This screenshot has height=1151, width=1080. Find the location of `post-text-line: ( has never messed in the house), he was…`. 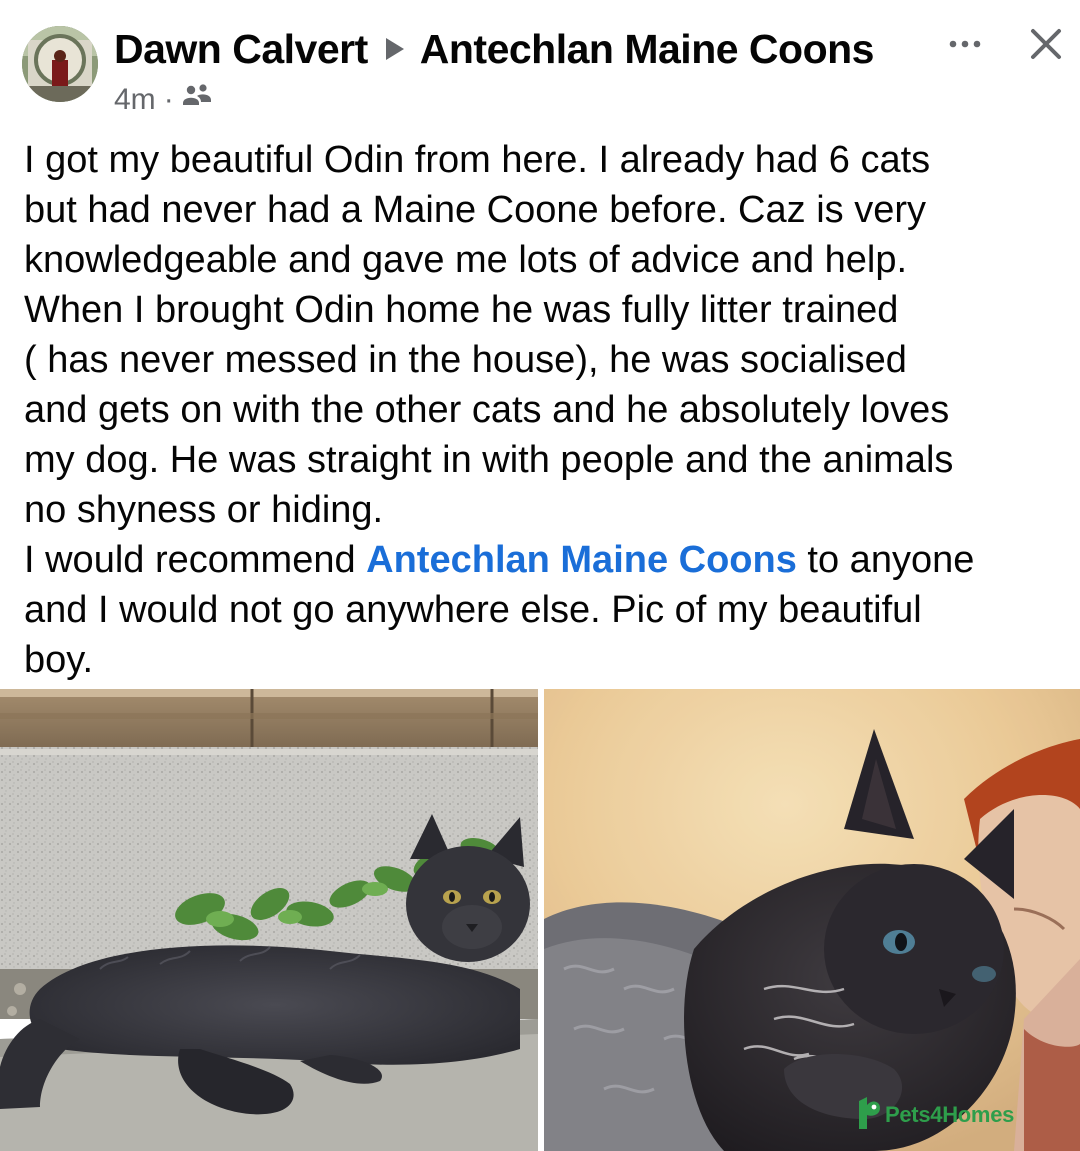

post-text-line: ( has never messed in the house), he was… is located at coordinates (465, 360).